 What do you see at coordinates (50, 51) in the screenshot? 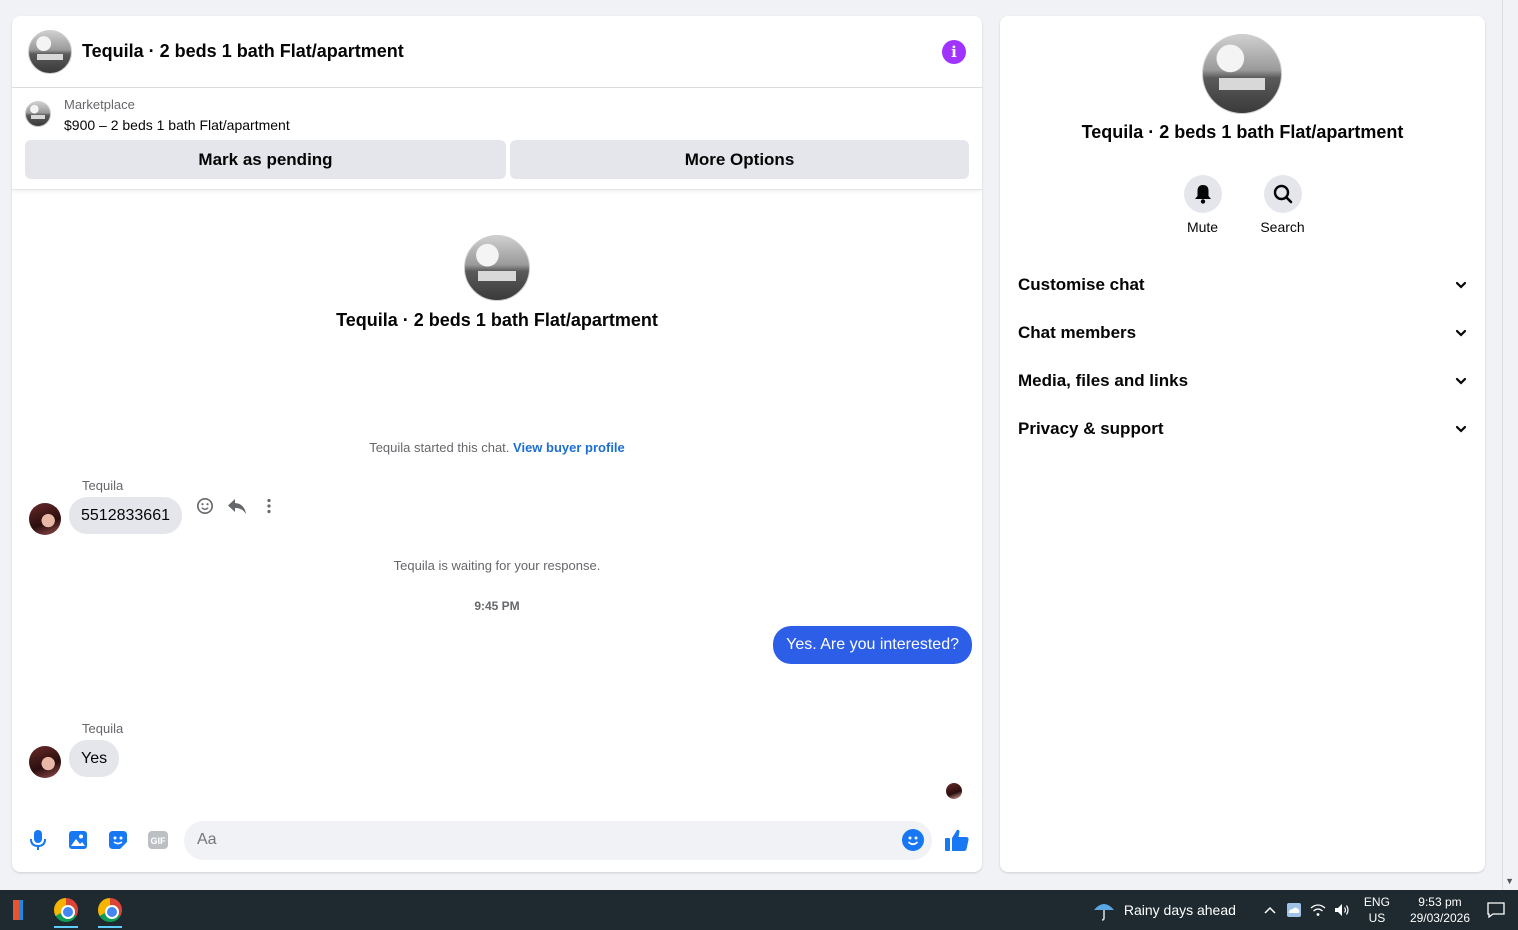
I see `listing-avatar` at bounding box center [50, 51].